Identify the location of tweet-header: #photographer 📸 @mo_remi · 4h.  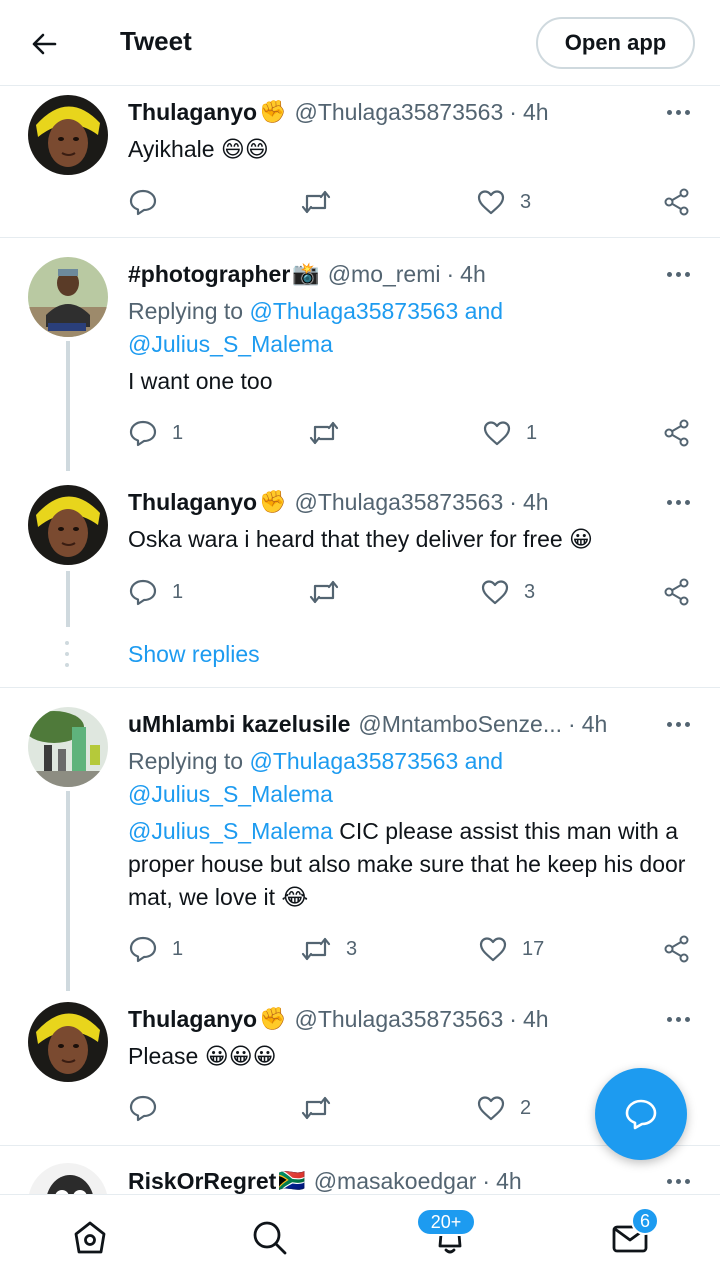
(307, 274).